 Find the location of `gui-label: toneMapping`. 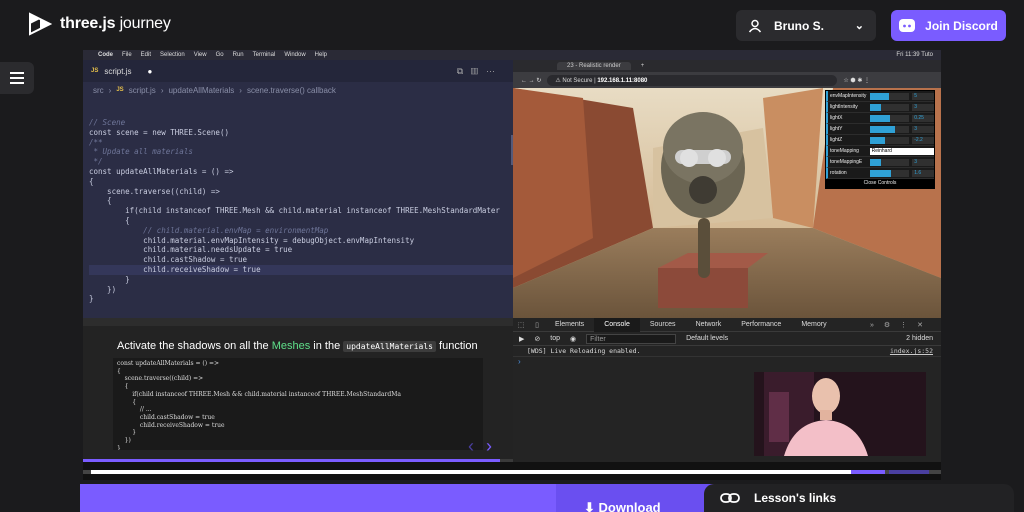

gui-label: toneMapping is located at coordinates (844, 151).